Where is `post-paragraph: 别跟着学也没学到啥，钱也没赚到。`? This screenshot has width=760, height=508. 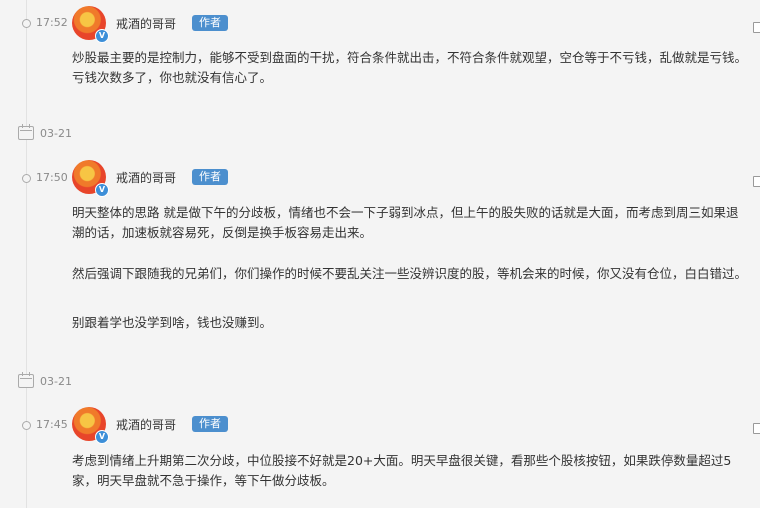
post-paragraph: 别跟着学也没学到啥，钱也没赚到。 is located at coordinates (172, 322).